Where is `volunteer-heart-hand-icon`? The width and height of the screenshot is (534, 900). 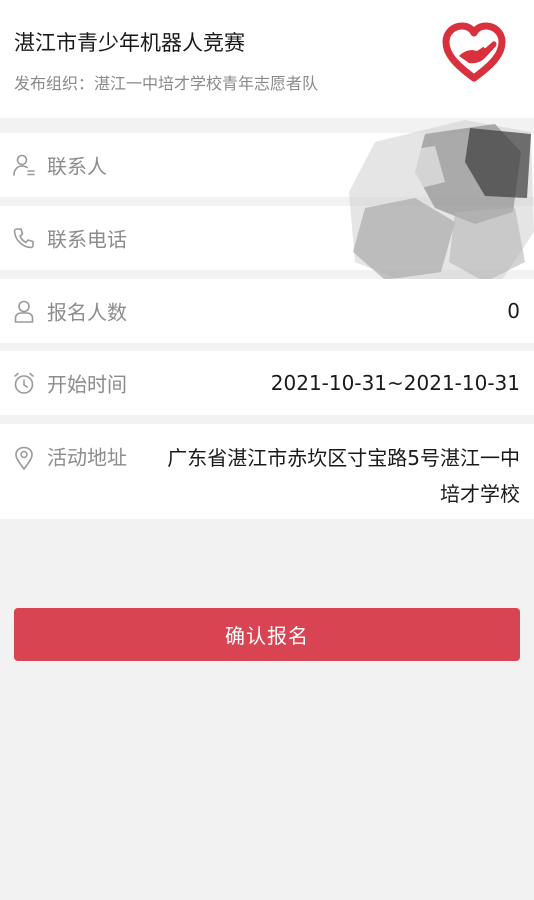 volunteer-heart-hand-icon is located at coordinates (474, 53).